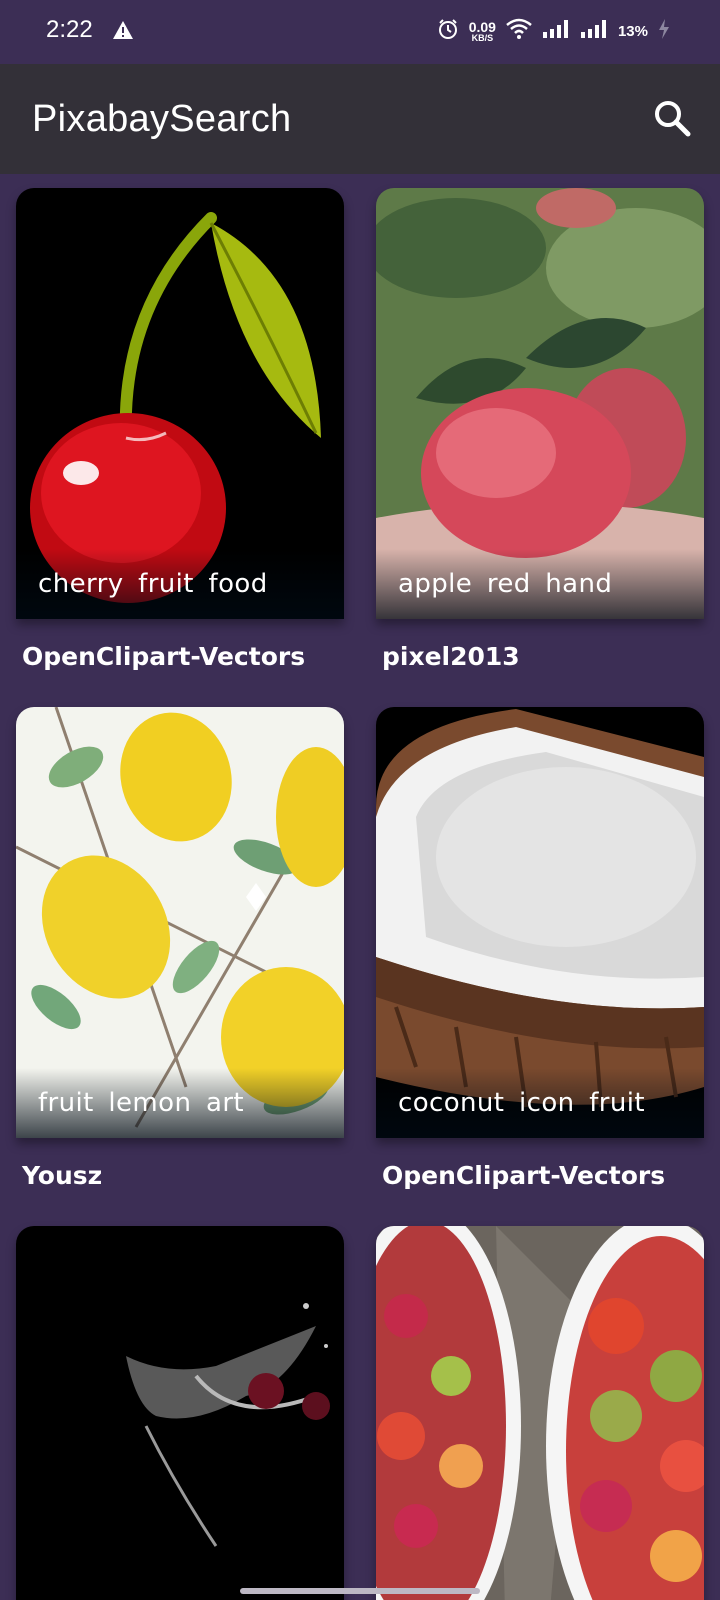  I want to click on result-card: fruit lemon art Yousz, so click(180, 948).